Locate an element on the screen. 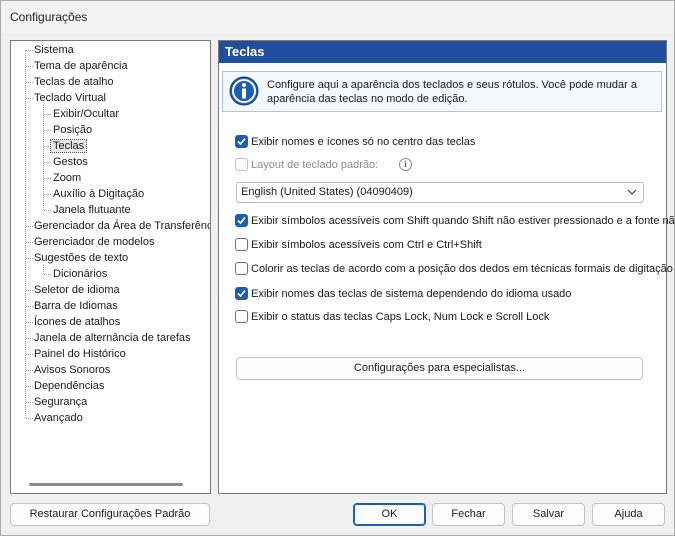 Image resolution: width=675 pixels, height=536 pixels. tree-item: Teclado Virtual is located at coordinates (70, 98).